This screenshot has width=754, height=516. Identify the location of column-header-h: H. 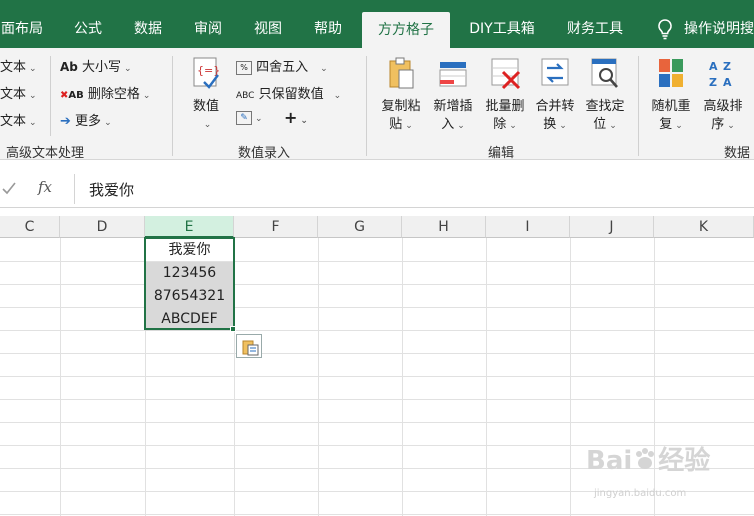
(444, 227).